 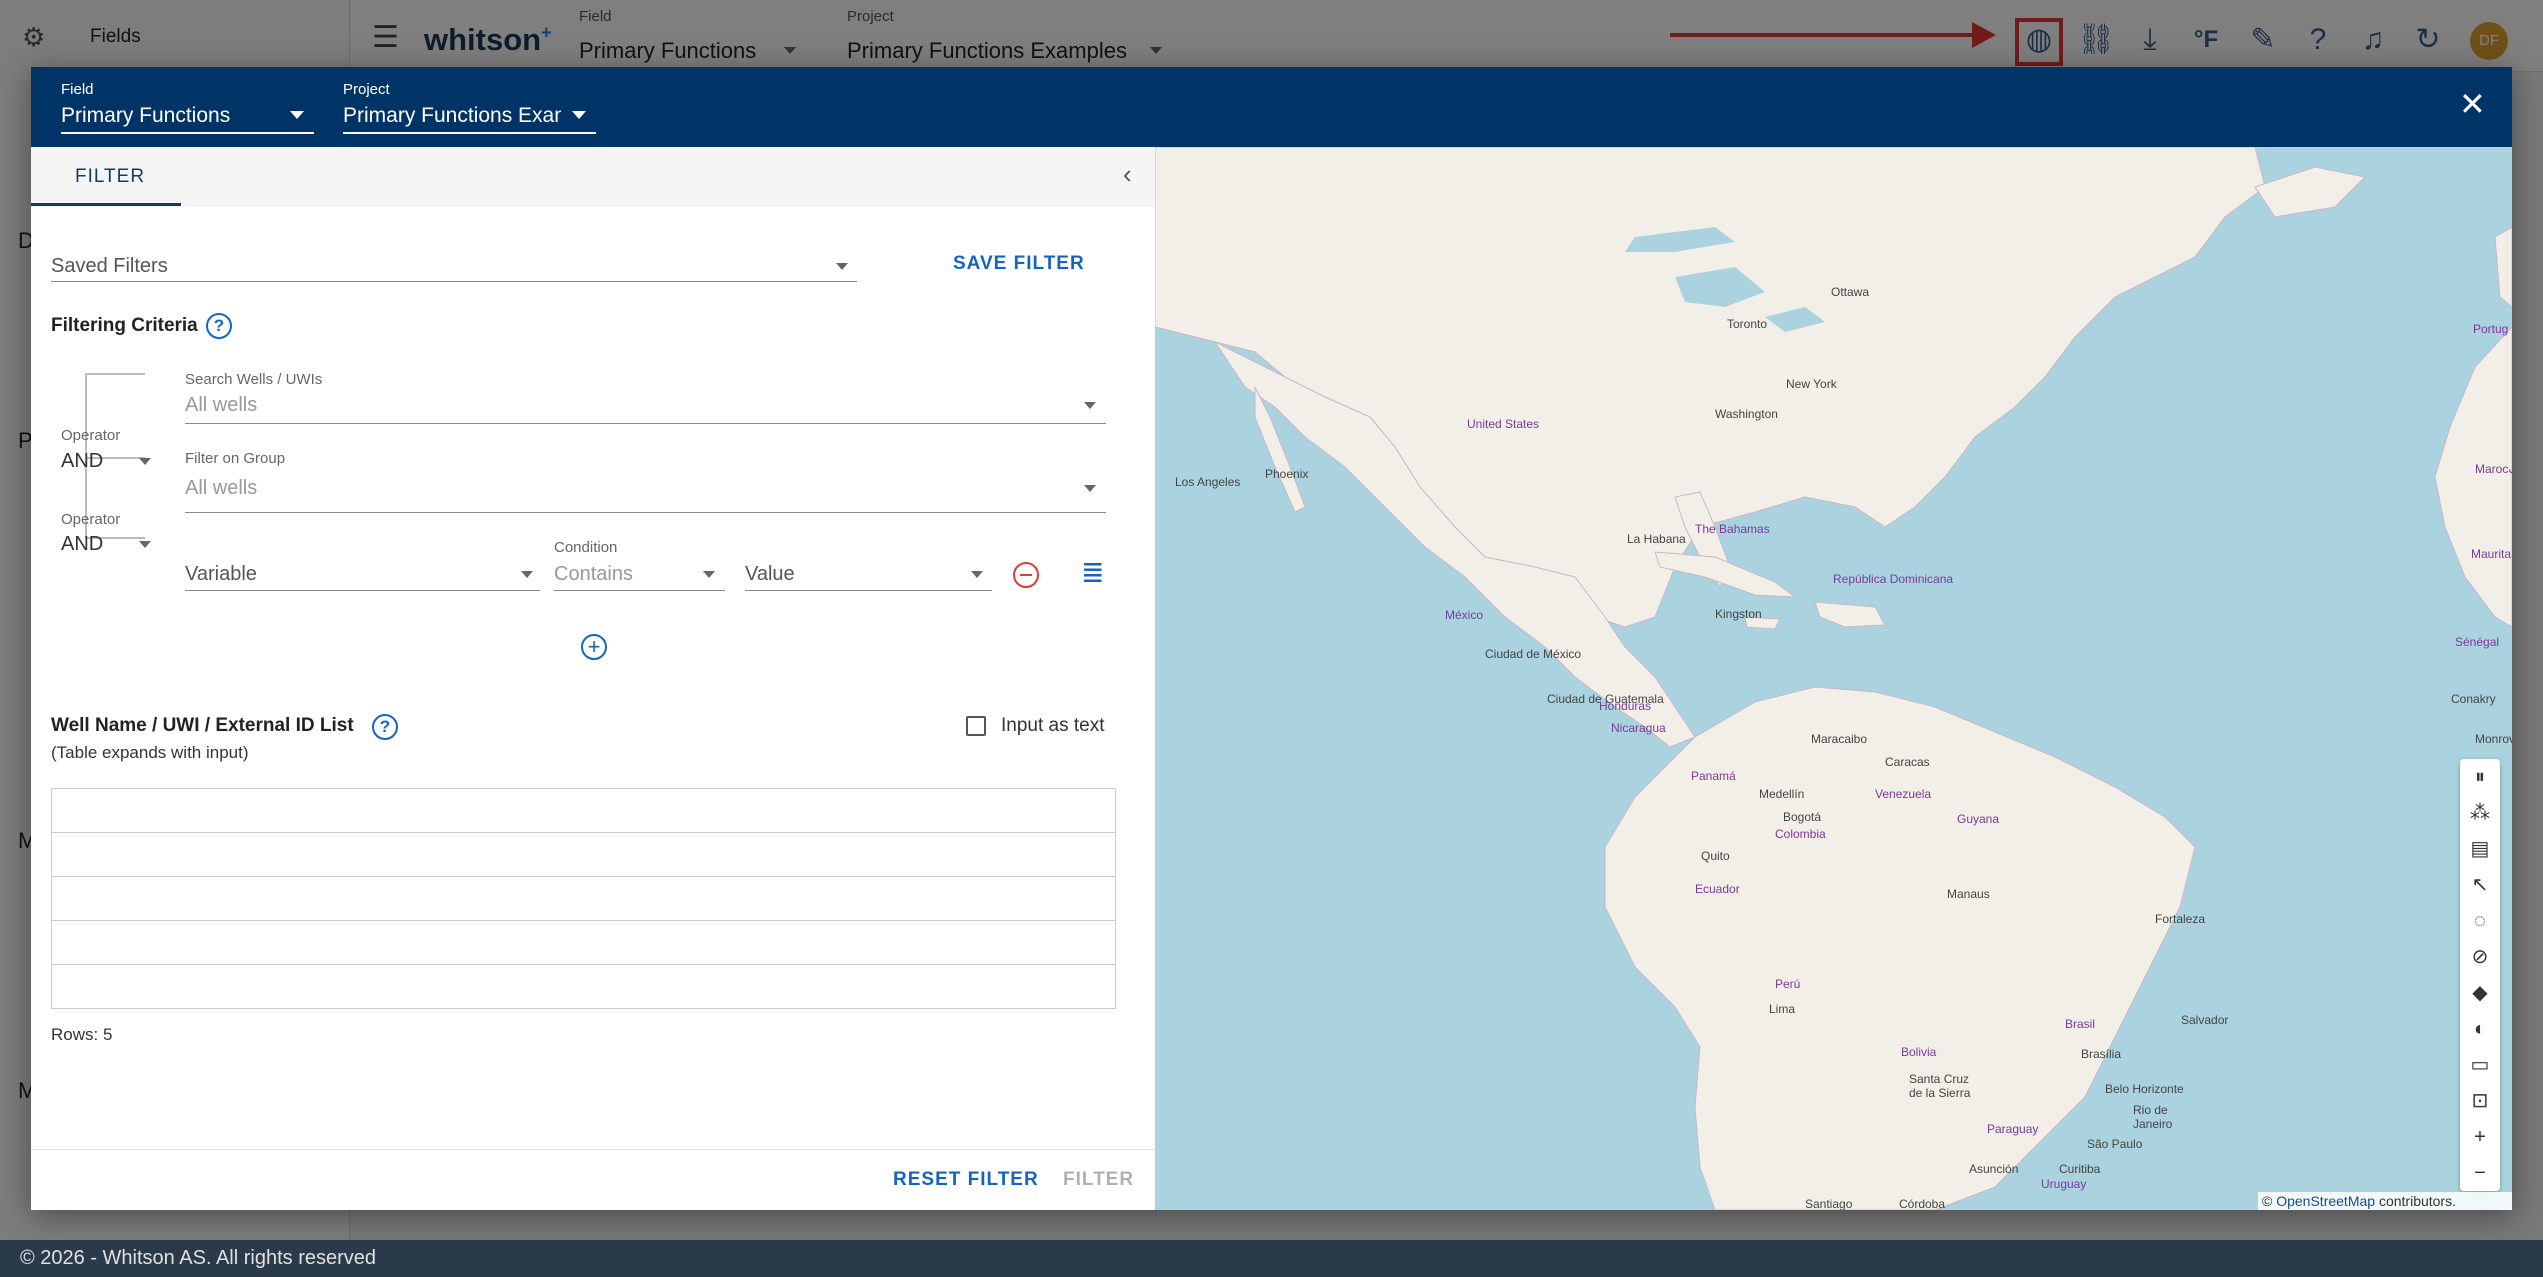 What do you see at coordinates (1656, 539) in the screenshot?
I see `map-label: La Habana` at bounding box center [1656, 539].